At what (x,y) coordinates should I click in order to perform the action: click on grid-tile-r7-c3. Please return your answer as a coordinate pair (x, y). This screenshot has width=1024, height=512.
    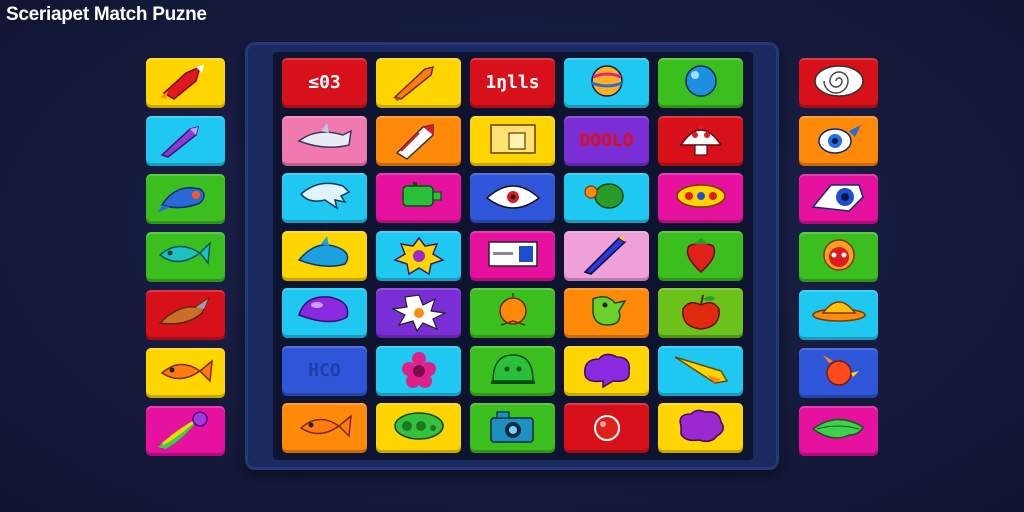
    Looking at the image, I should click on (512, 428).